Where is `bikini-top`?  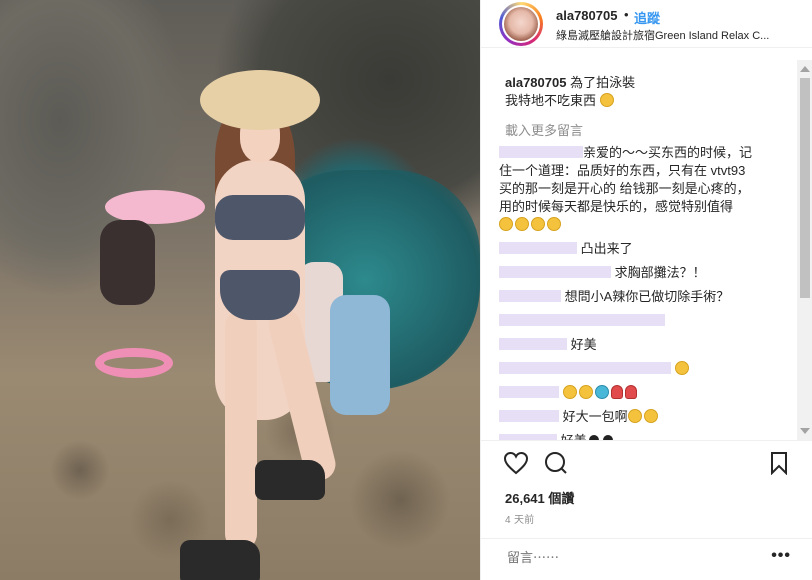
bikini-top is located at coordinates (260, 217).